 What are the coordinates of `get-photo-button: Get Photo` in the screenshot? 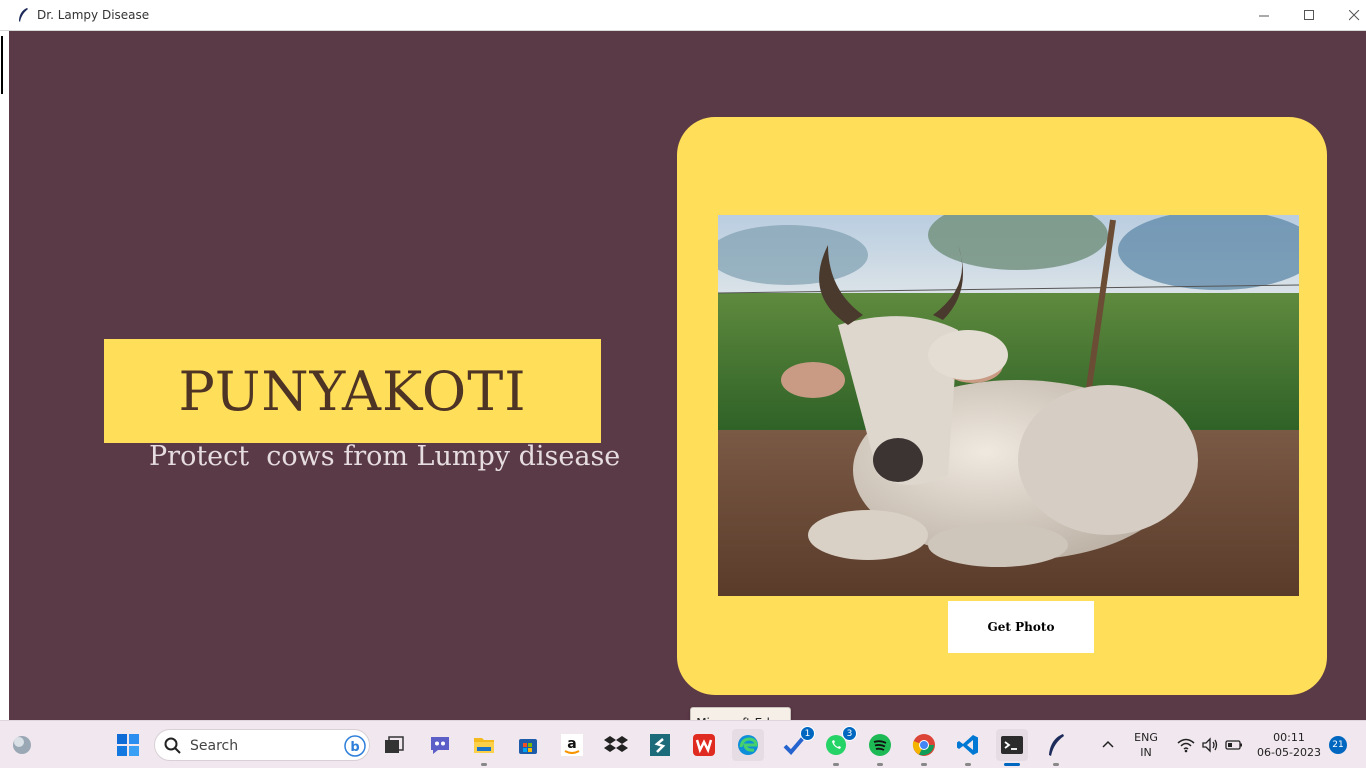 It's located at (1021, 627).